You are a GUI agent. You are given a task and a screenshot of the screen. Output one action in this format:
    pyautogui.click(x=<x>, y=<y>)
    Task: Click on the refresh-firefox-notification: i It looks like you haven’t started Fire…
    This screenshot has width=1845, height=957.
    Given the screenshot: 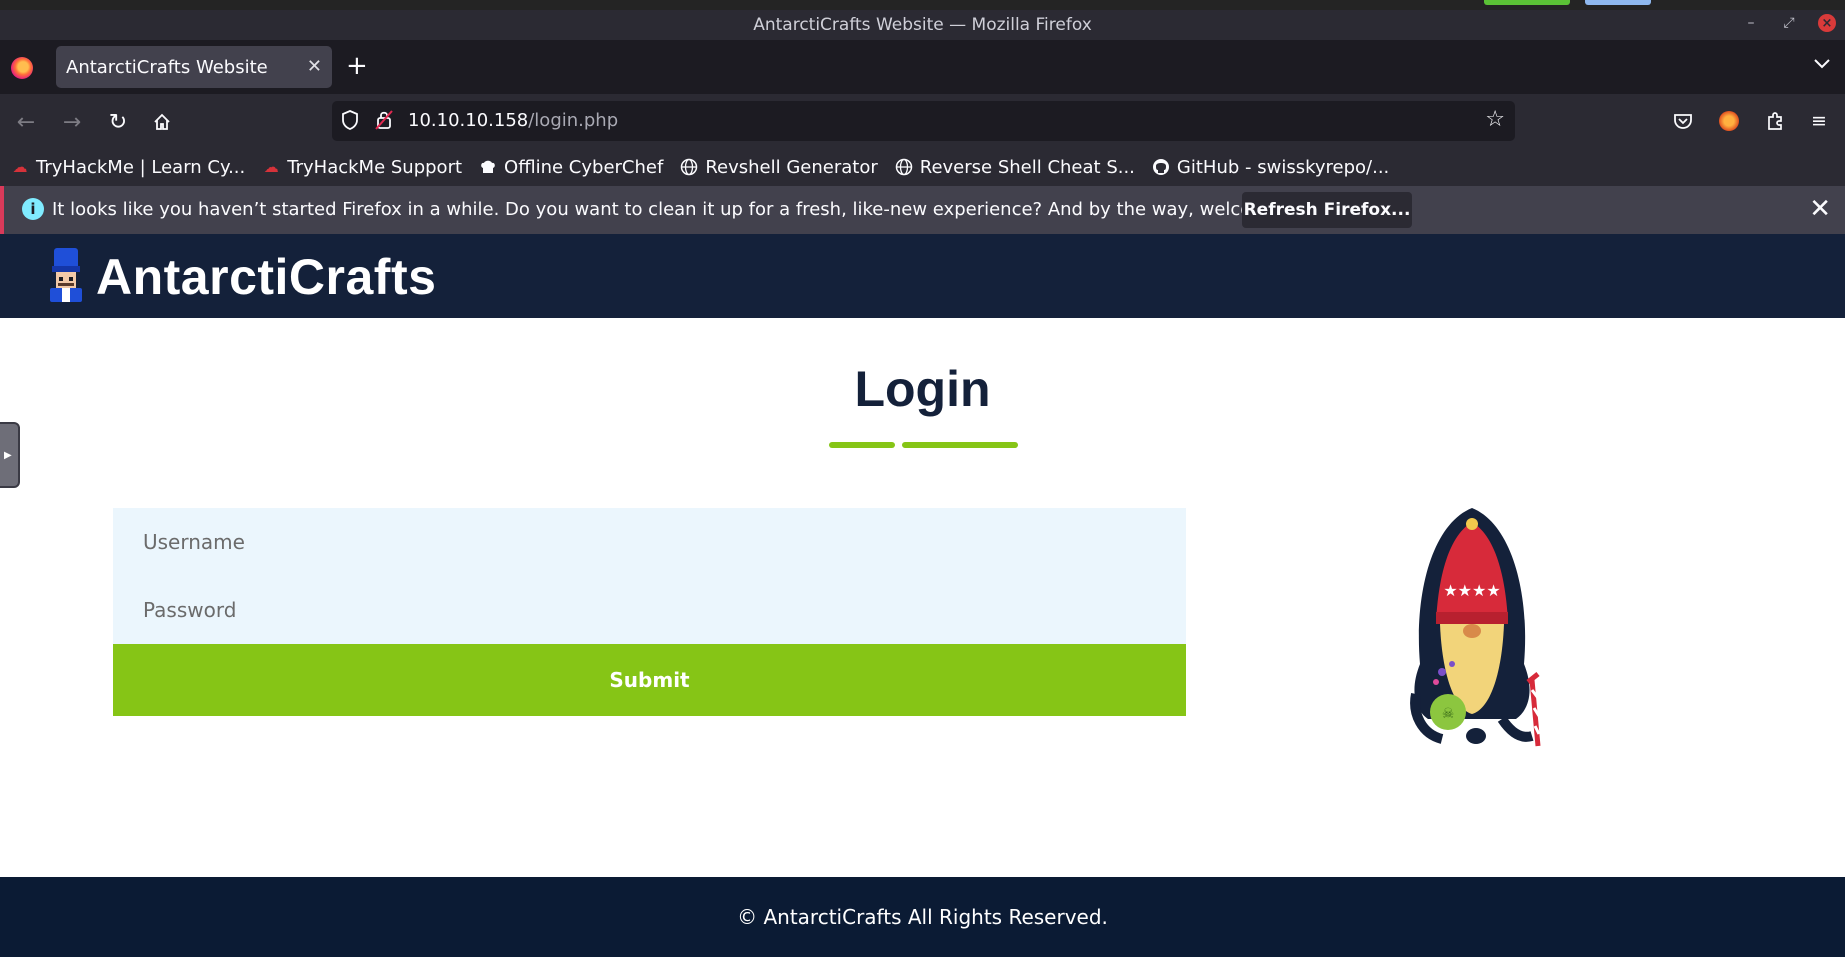 What is the action you would take?
    pyautogui.click(x=922, y=210)
    